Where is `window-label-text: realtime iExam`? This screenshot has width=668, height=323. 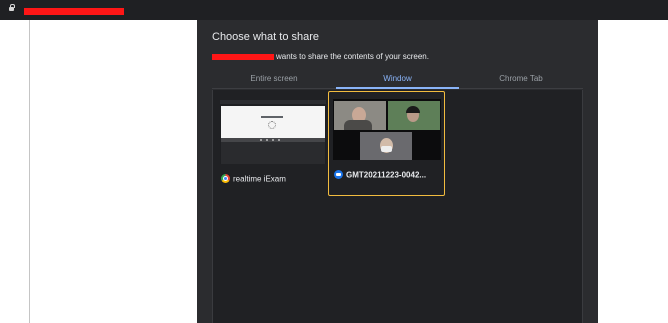
window-label-text: realtime iExam is located at coordinates (259, 179).